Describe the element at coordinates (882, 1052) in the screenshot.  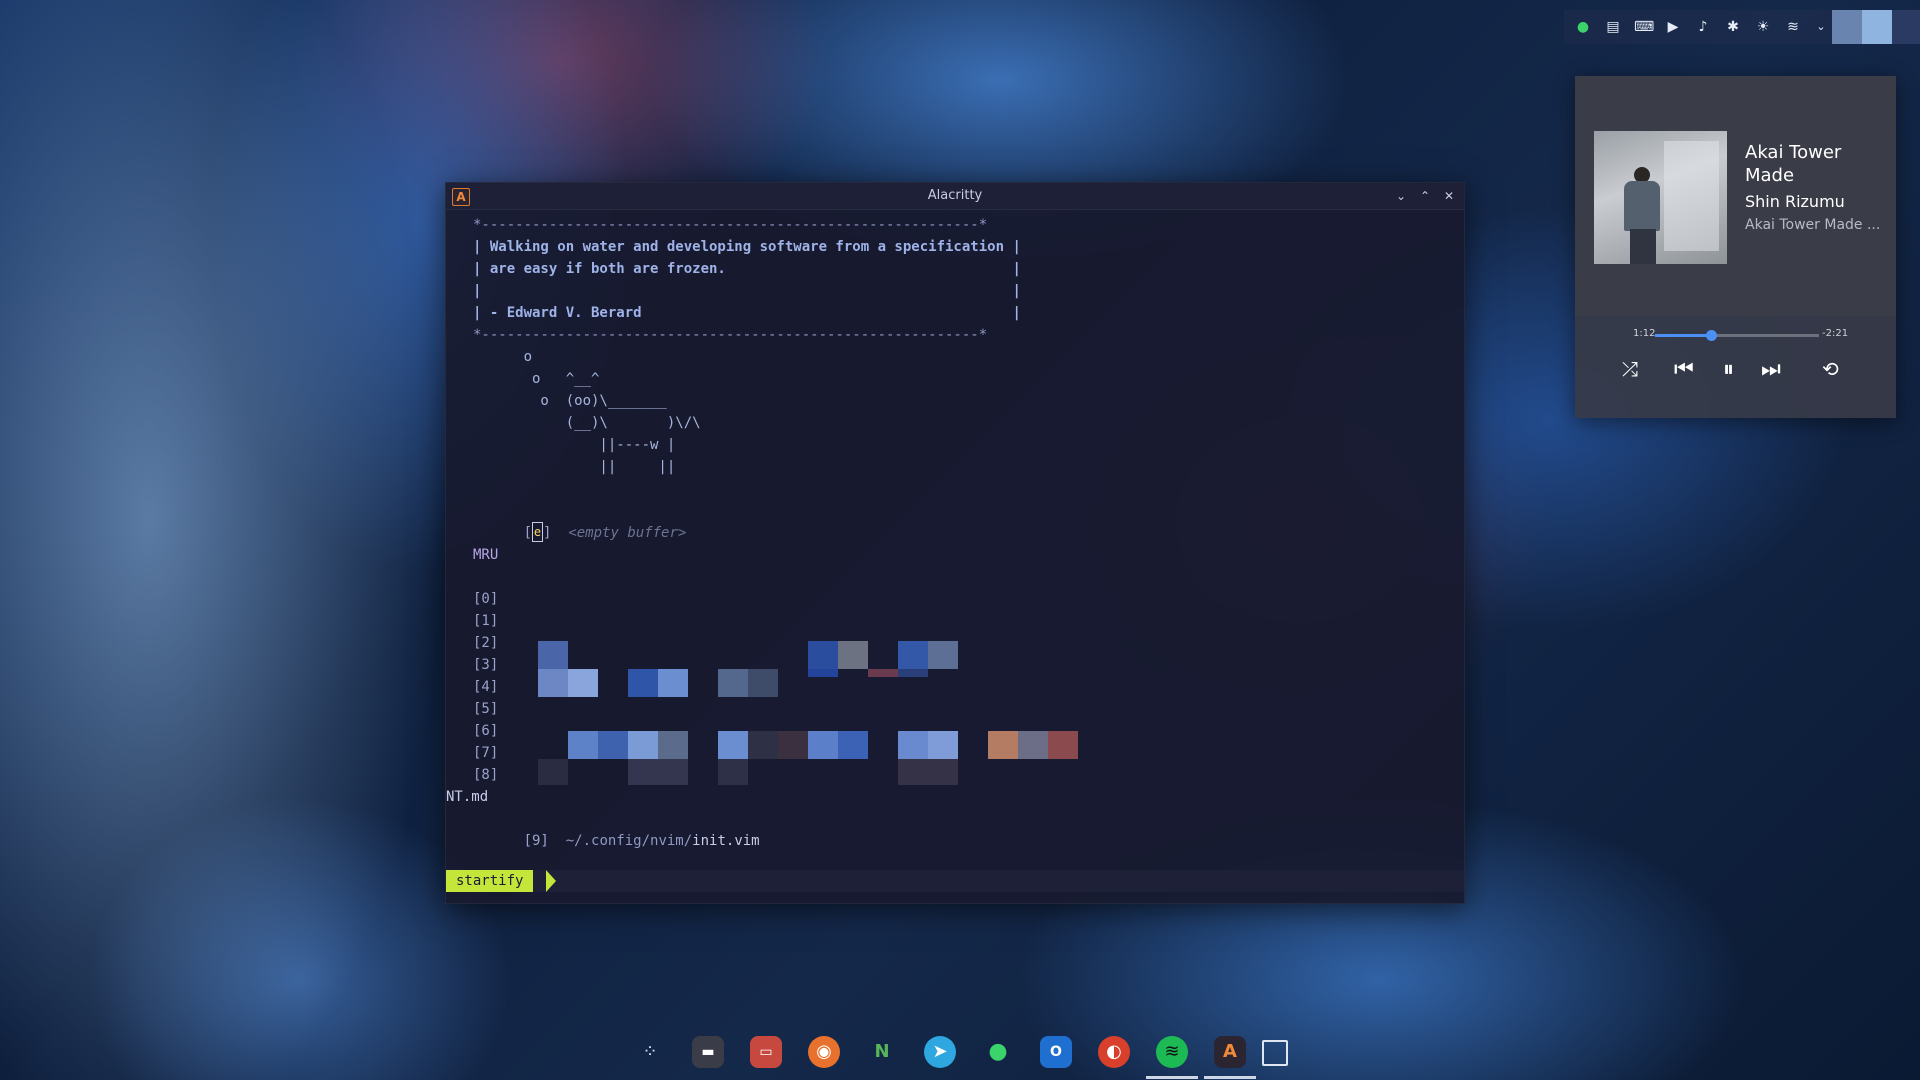
I see `neovim-icon: N` at that location.